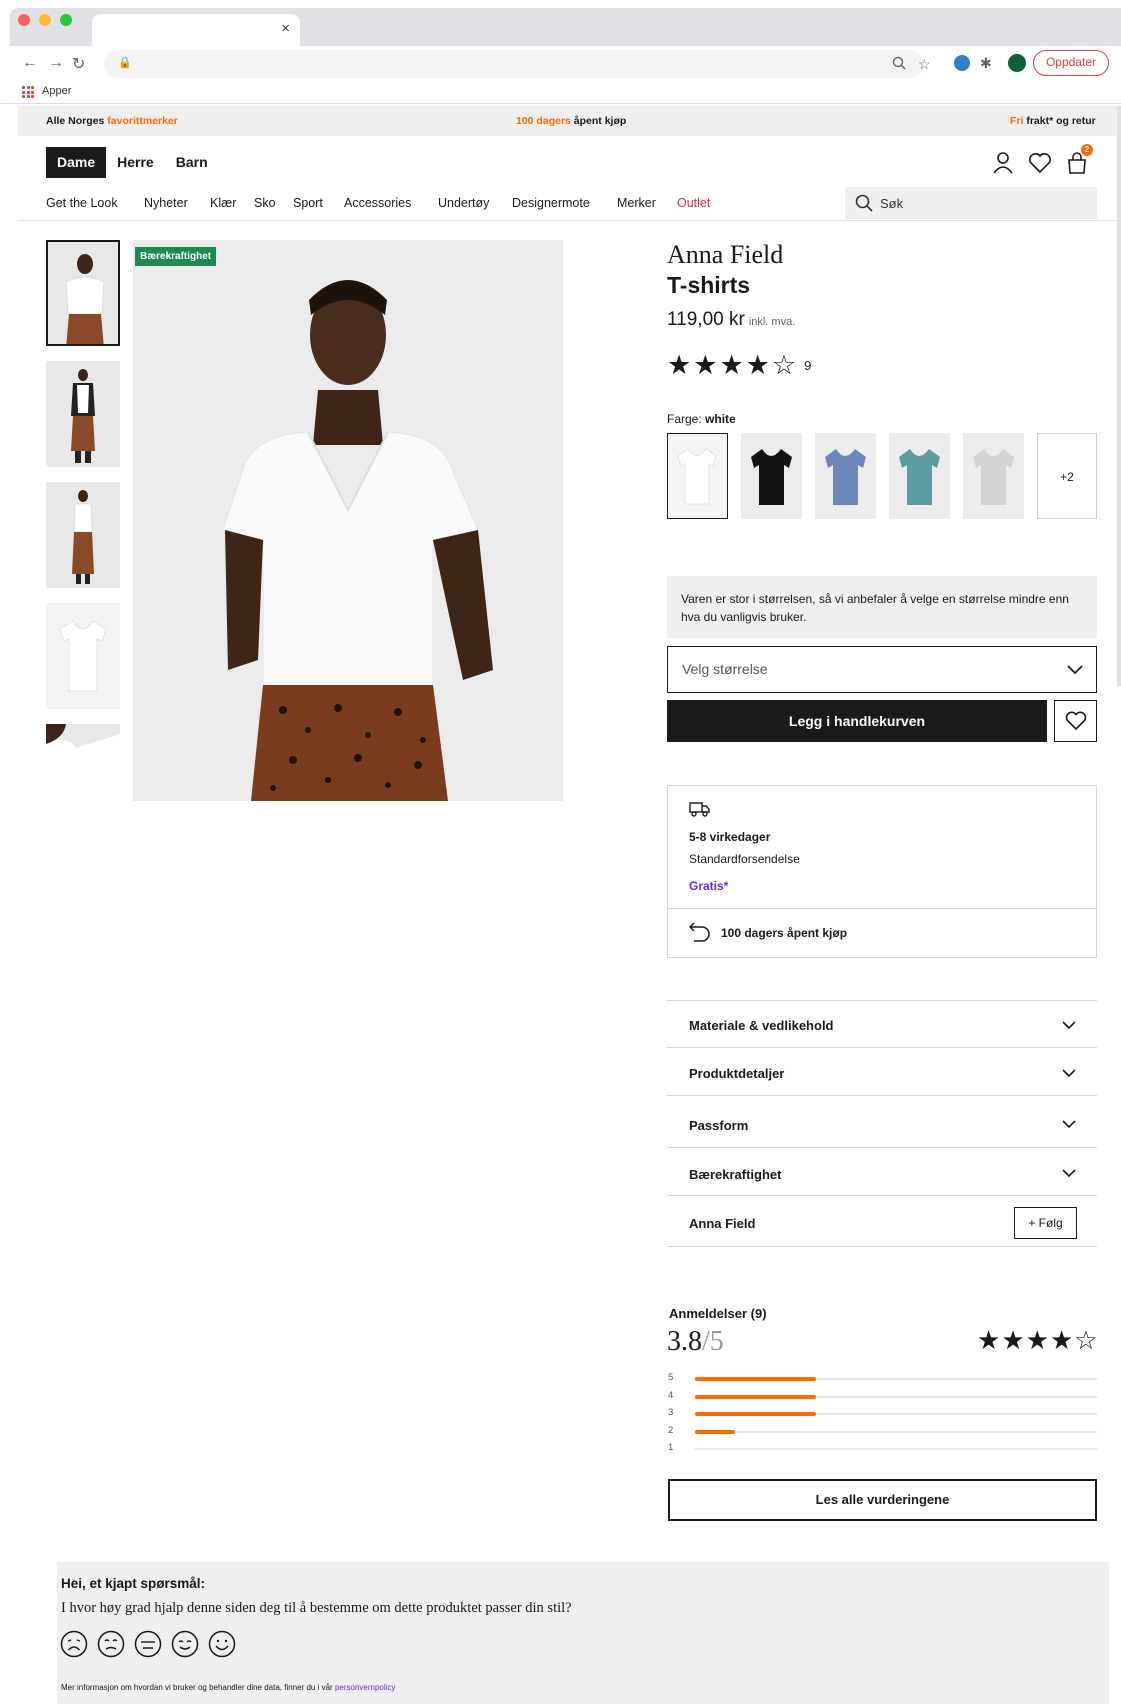 The image size is (1121, 1704). Describe the element at coordinates (45, 20) in the screenshot. I see `minimize-window-button` at that location.